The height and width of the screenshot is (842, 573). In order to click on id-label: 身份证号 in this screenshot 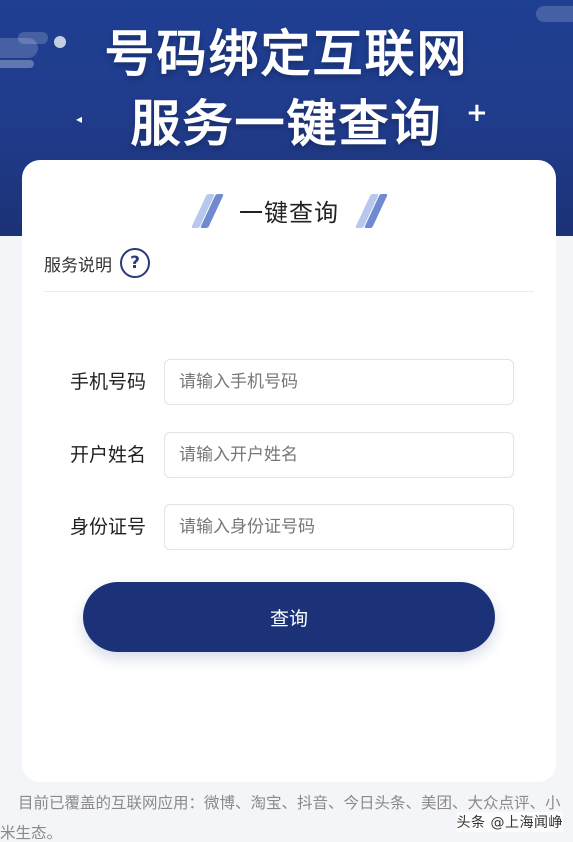, I will do `click(108, 527)`.